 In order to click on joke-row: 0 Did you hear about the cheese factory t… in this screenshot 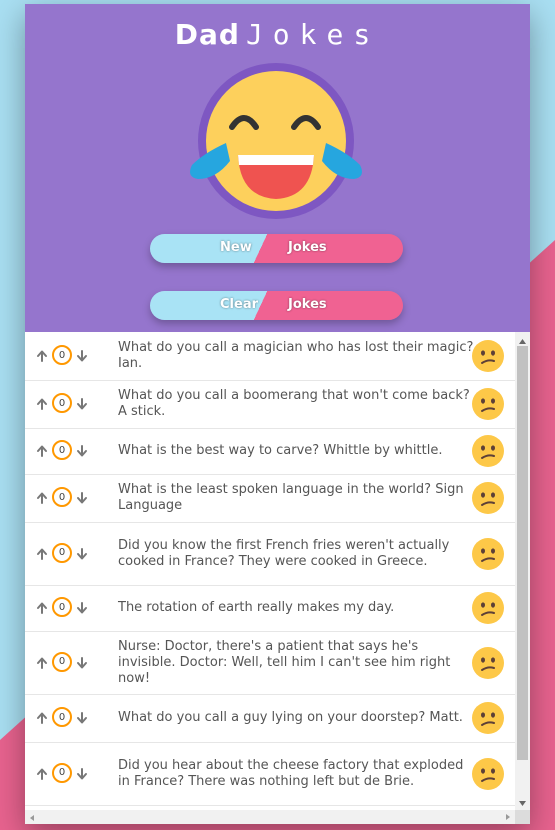, I will do `click(270, 774)`.